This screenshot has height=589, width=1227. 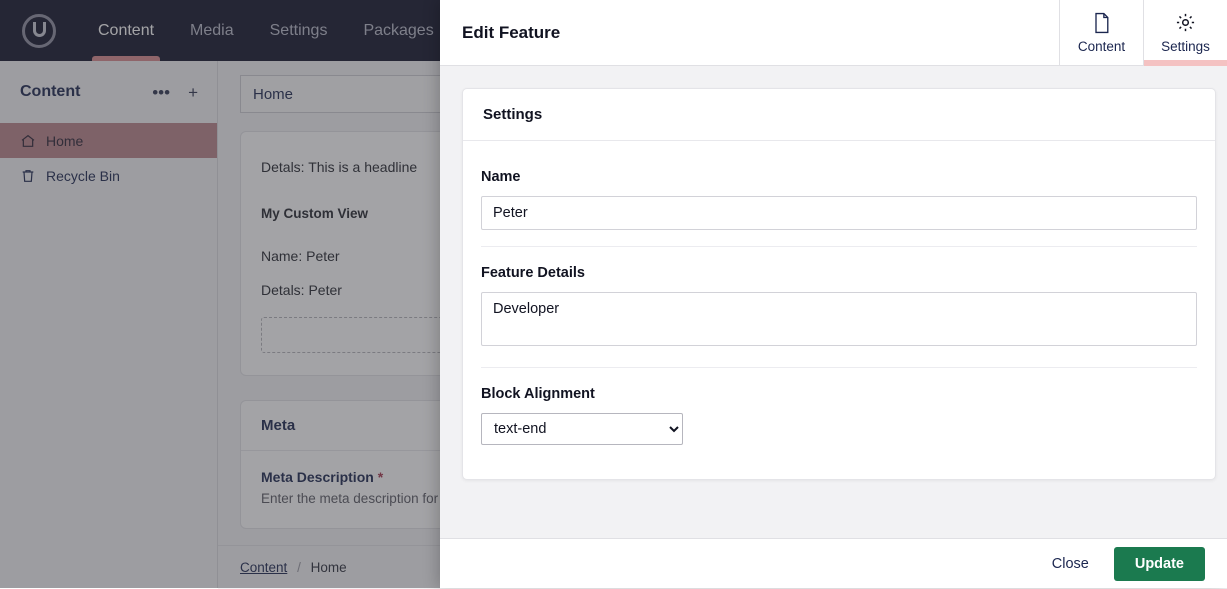 I want to click on field-feature-details: Feature Details, so click(x=839, y=306).